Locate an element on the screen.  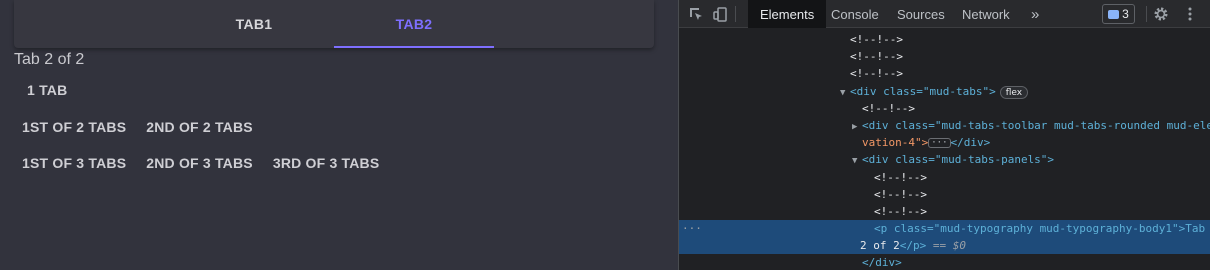
third-of-three-tabs-button: 3RD OF 3 TABS is located at coordinates (326, 163).